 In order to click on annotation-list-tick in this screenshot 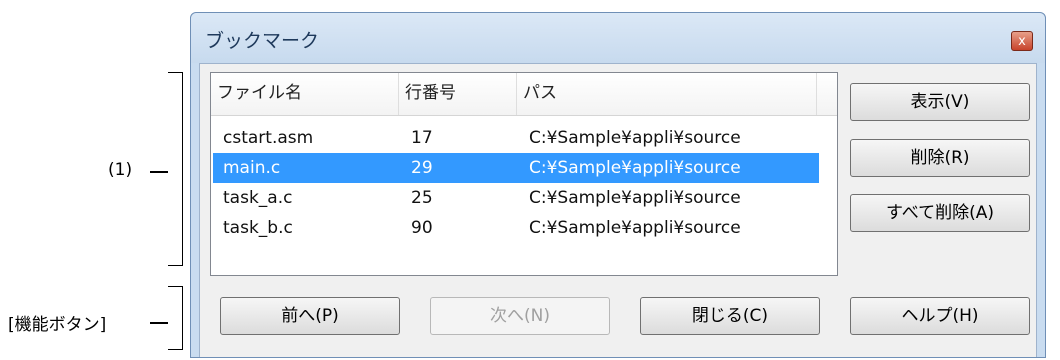, I will do `click(159, 172)`.